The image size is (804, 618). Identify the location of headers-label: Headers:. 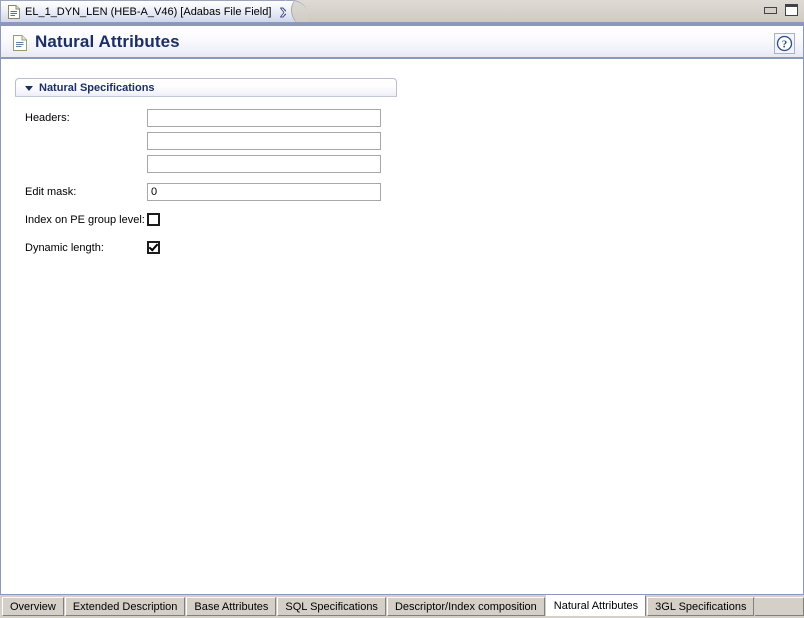
(47, 117).